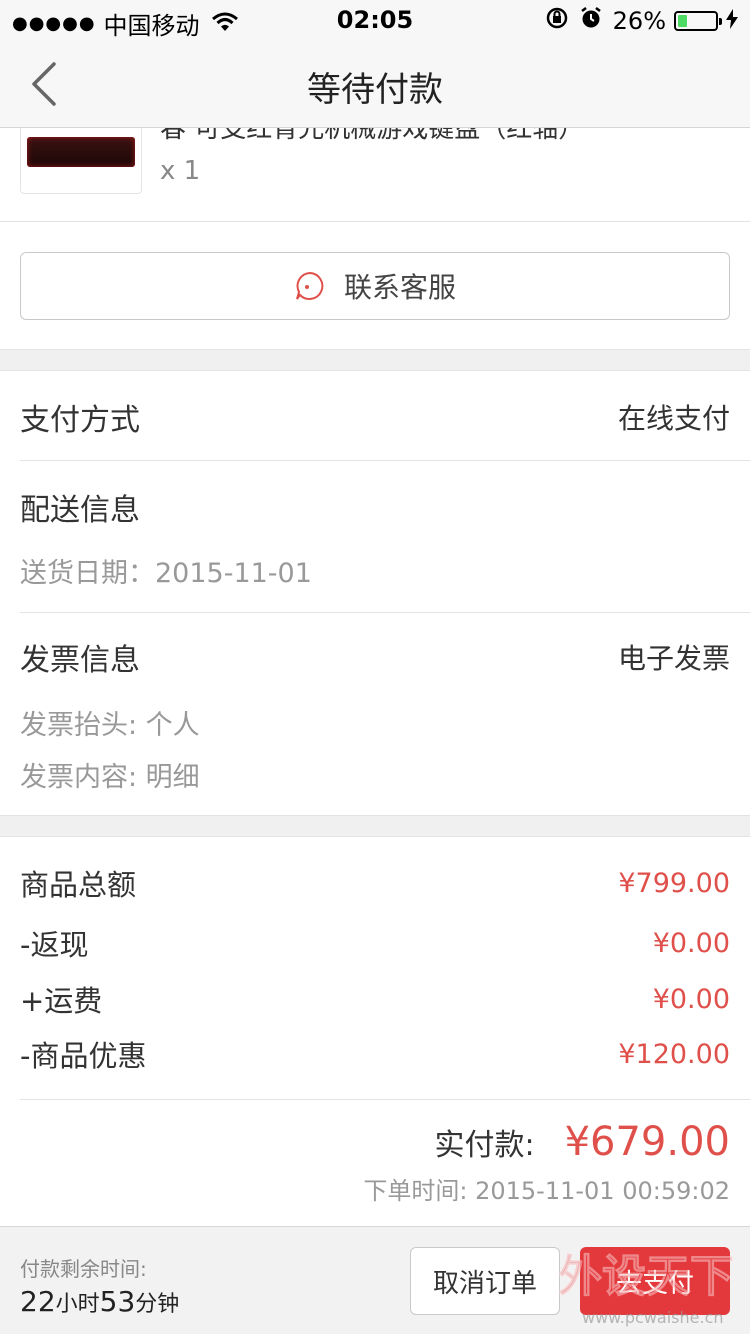 The image size is (750, 1334). I want to click on amount-value: ¥799.00, so click(674, 883).